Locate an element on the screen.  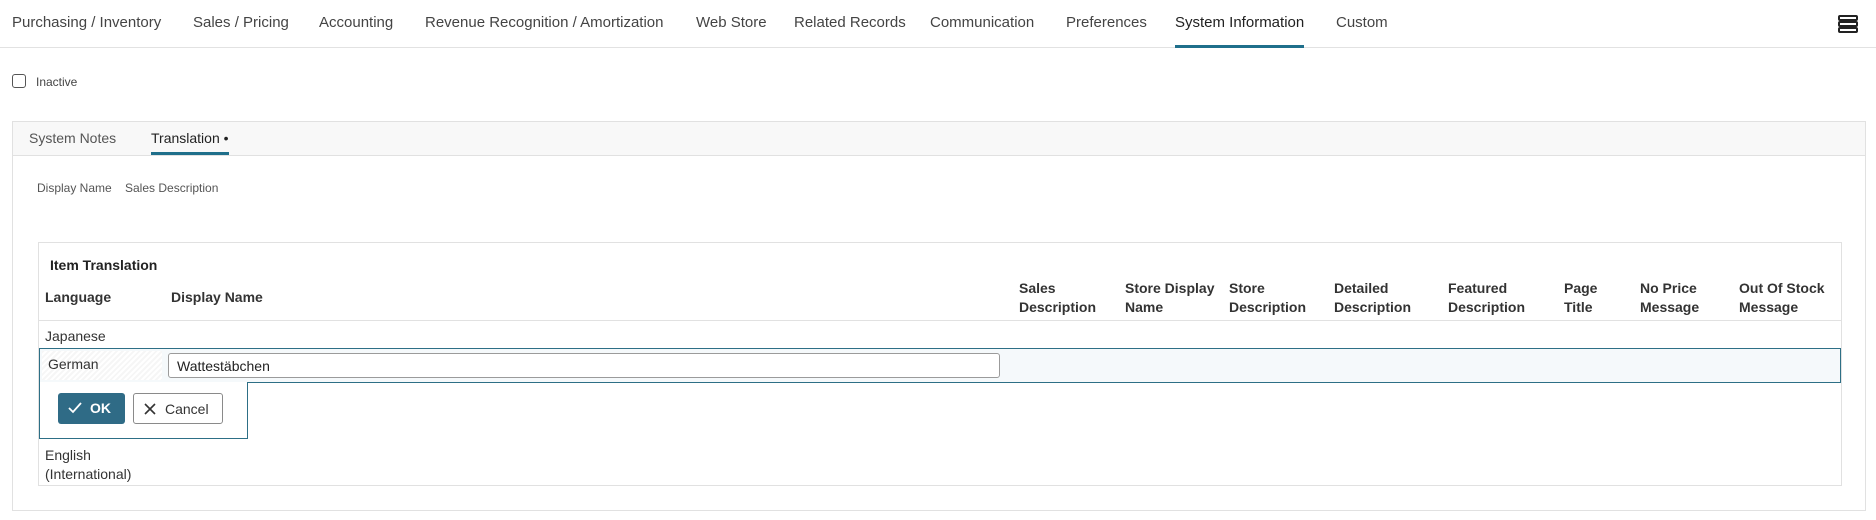
column-header-store-description: Store Description is located at coordinates (1267, 298).